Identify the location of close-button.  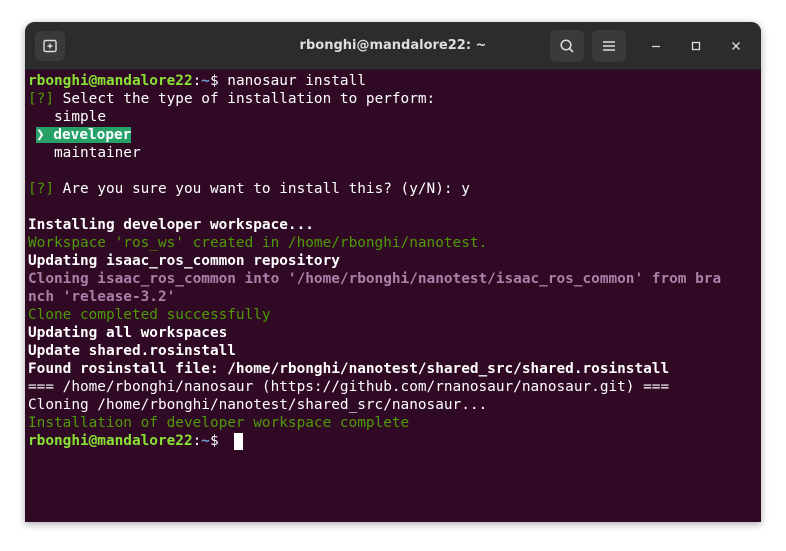
(736, 46).